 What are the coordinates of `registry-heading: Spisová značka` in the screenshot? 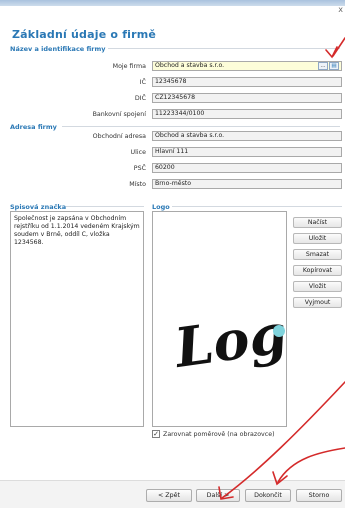 It's located at (38, 207).